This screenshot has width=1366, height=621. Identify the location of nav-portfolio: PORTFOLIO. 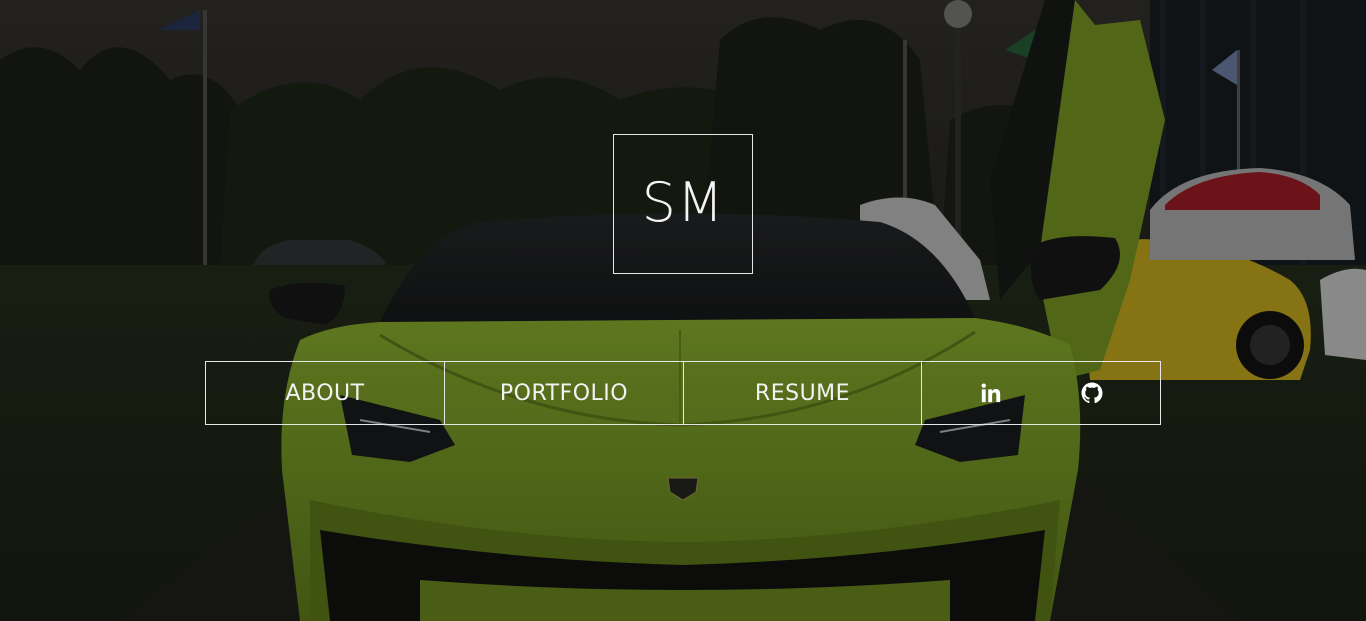
(564, 393).